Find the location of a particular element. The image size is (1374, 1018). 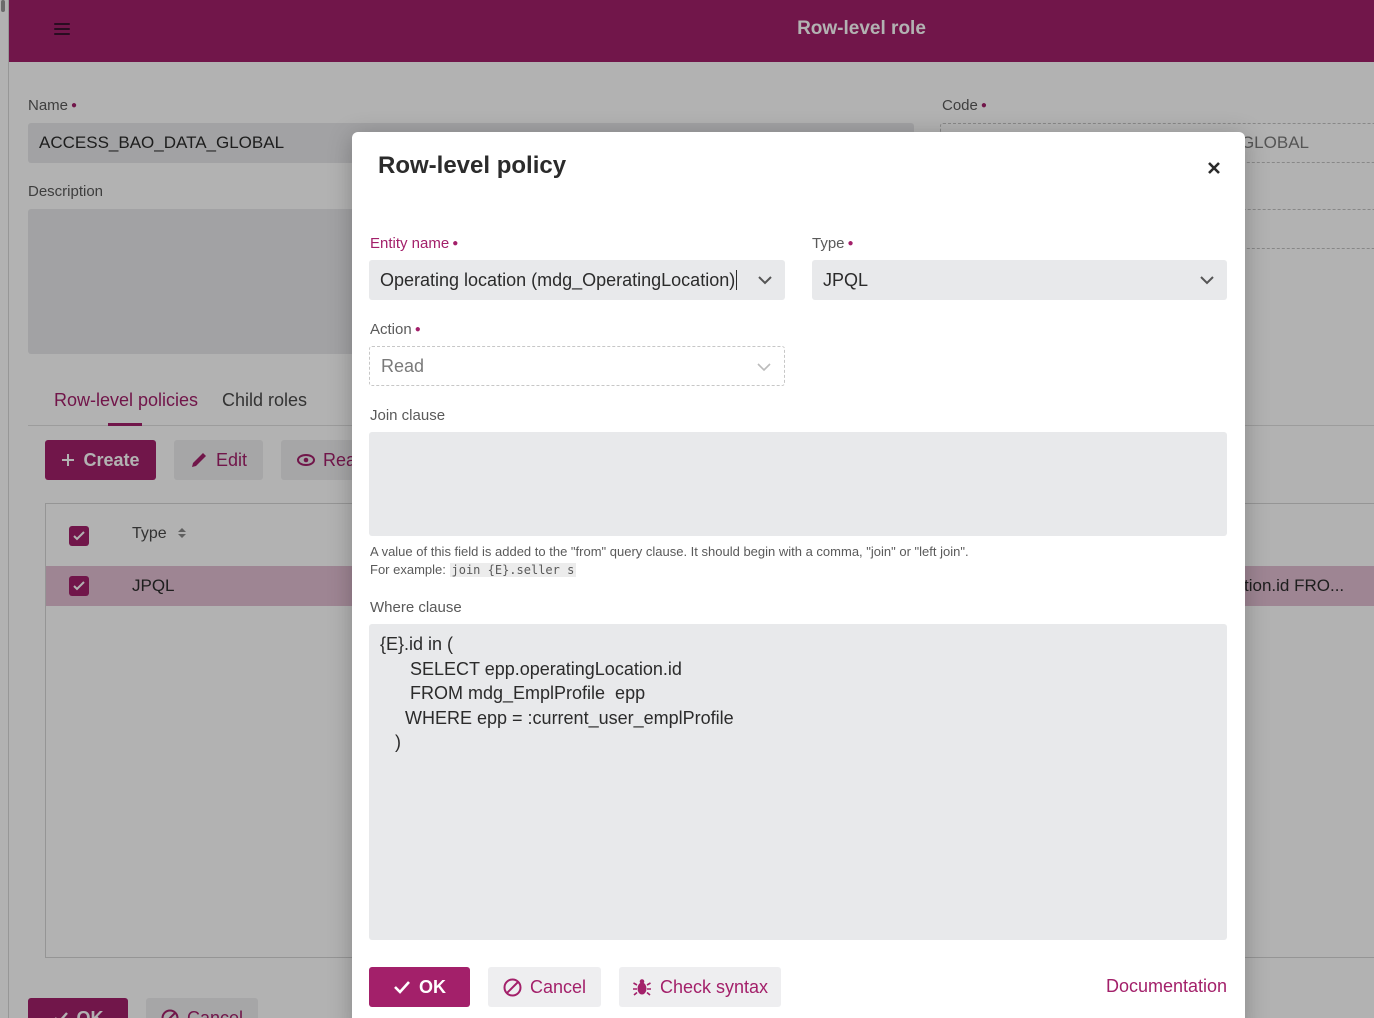

cancel-icon is located at coordinates (512, 987).